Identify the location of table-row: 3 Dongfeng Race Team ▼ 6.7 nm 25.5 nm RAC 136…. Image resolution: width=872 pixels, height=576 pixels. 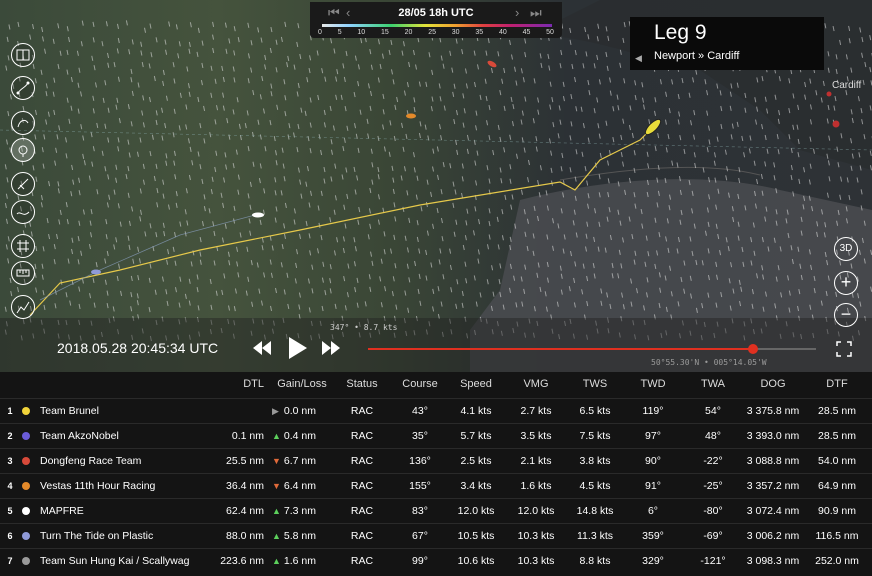
(436, 460).